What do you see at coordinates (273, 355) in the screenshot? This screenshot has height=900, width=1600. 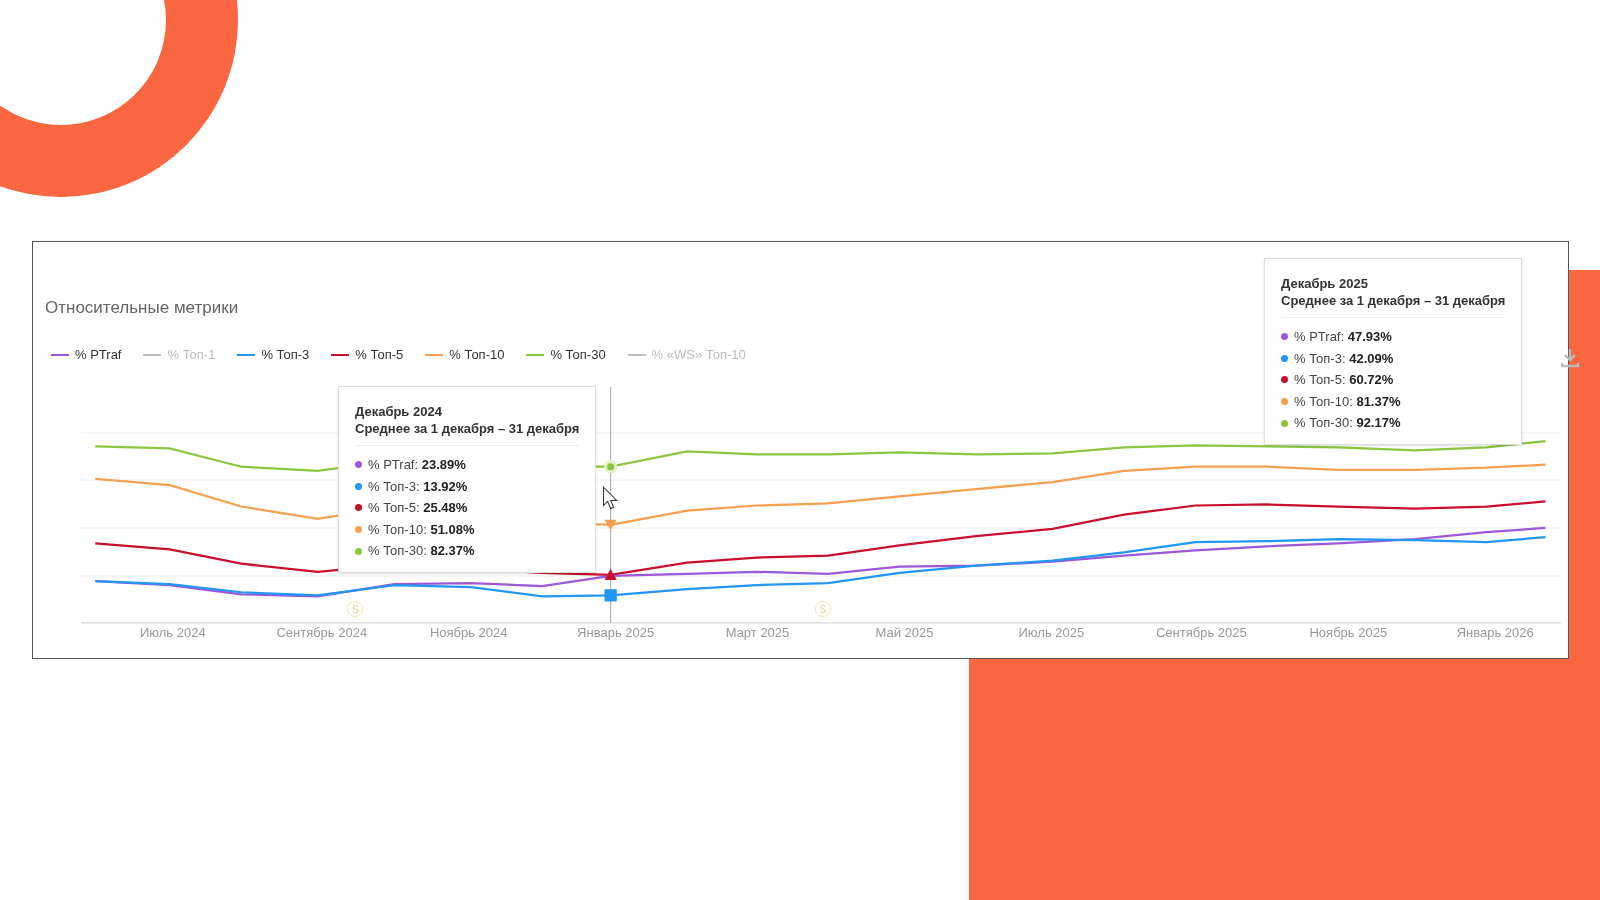 I see `legend-item: % Топ-3` at bounding box center [273, 355].